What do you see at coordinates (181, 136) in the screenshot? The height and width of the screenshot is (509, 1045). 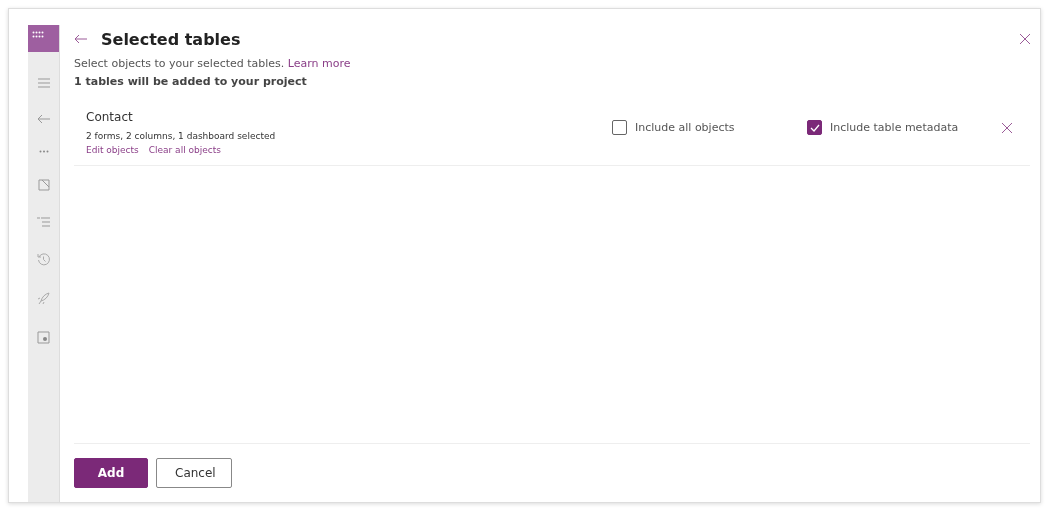 I see `table-detail: 2 forms, 2 columns, 1 dashboard selected` at bounding box center [181, 136].